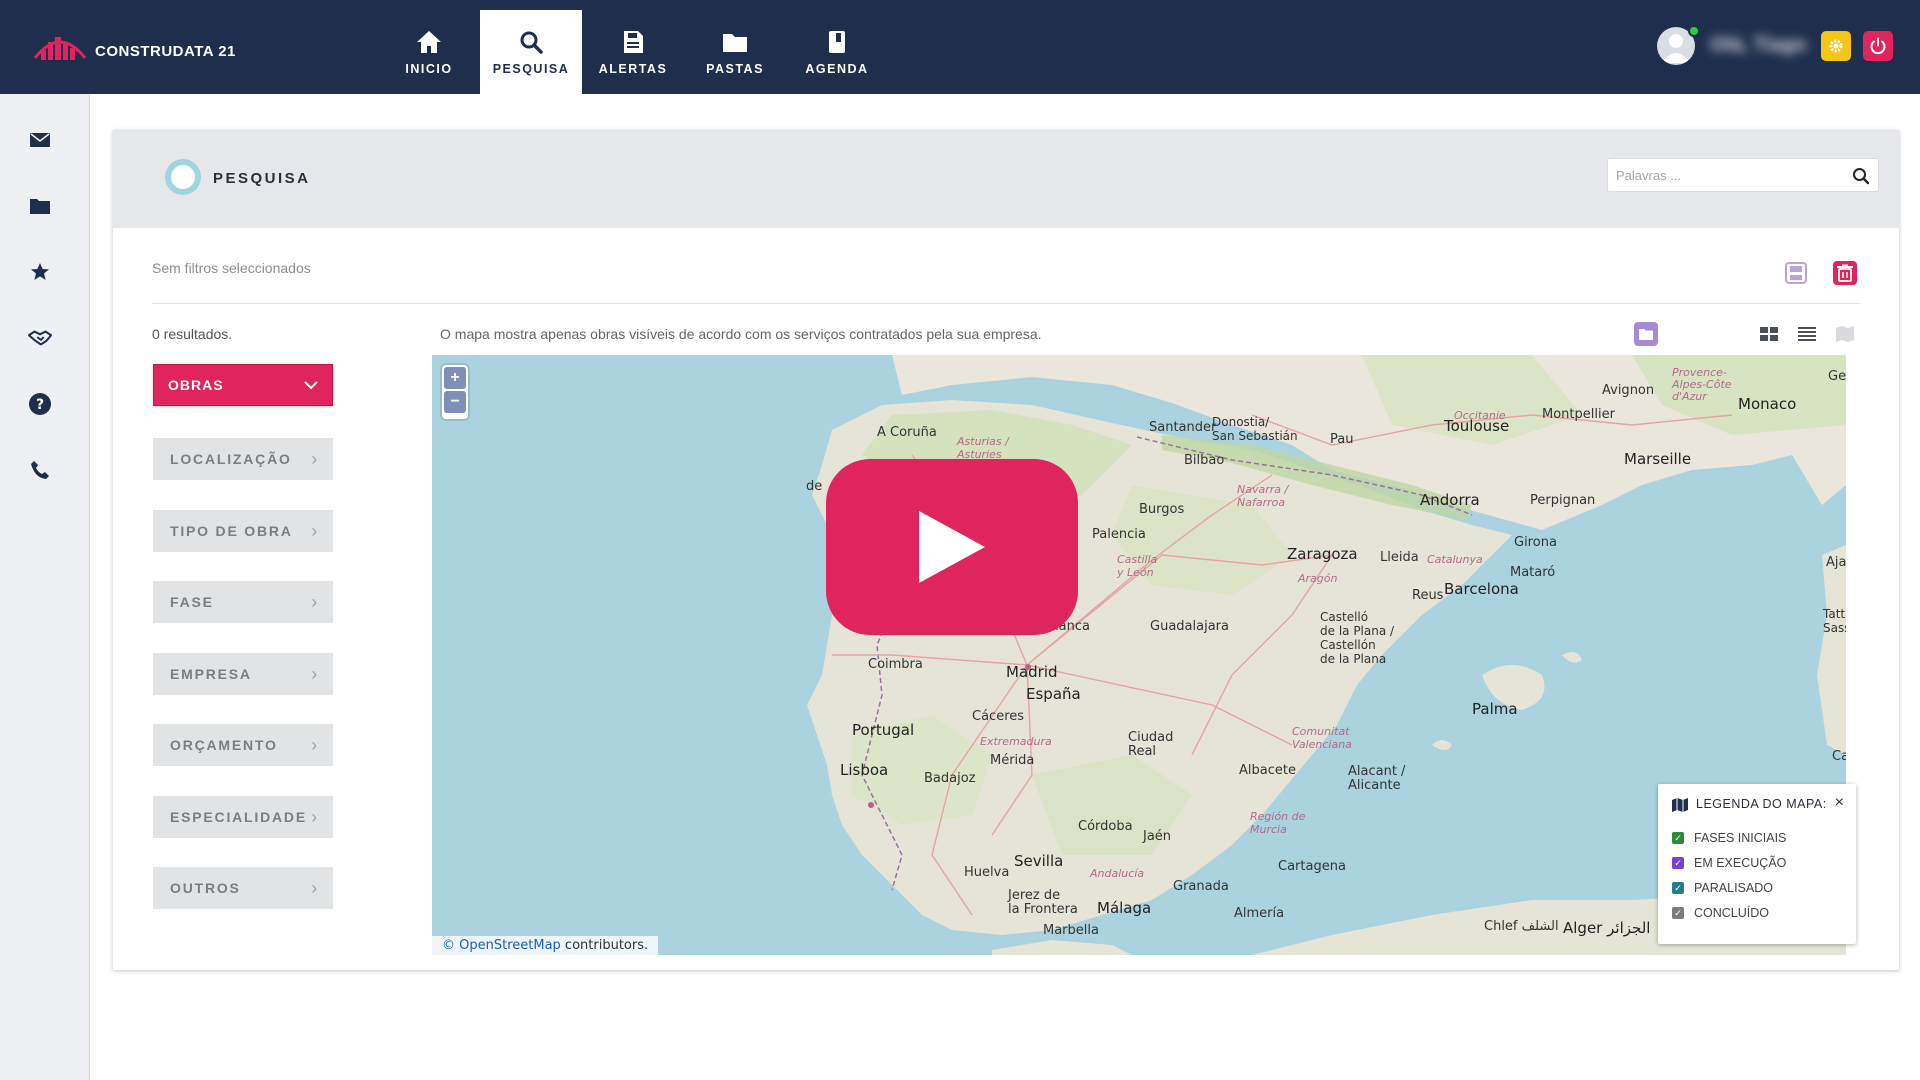 The image size is (1920, 1080). Describe the element at coordinates (1189, 626) in the screenshot. I see `map-label: Guadalajara` at that location.